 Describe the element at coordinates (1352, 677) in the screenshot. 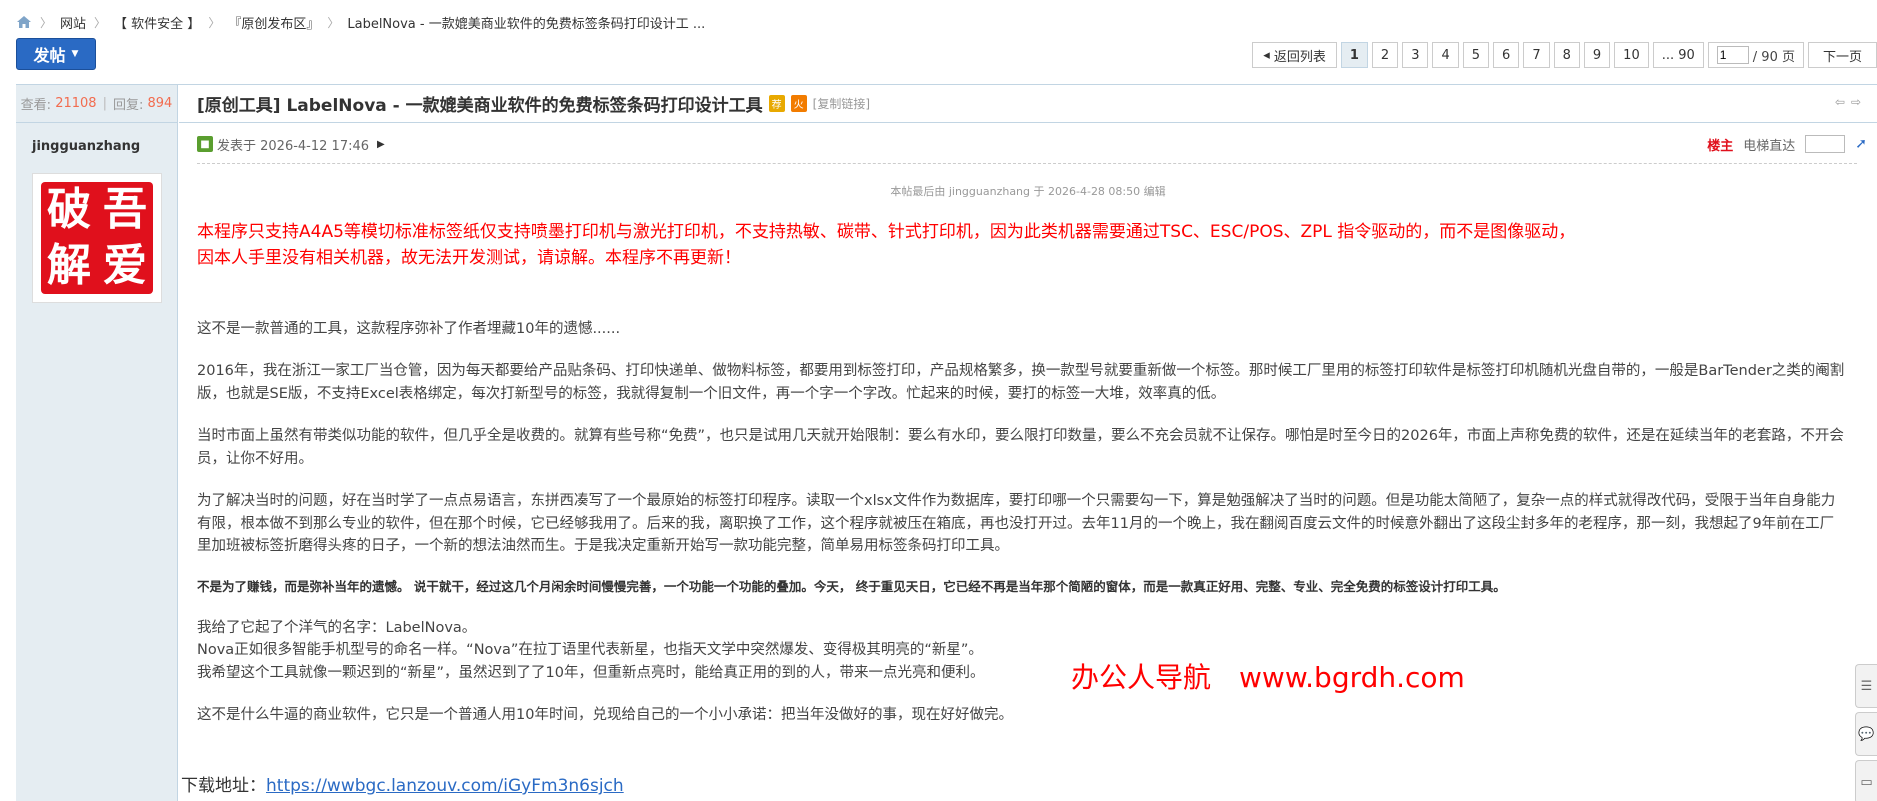

I see `watermark-site: www.bgrdh.com` at that location.